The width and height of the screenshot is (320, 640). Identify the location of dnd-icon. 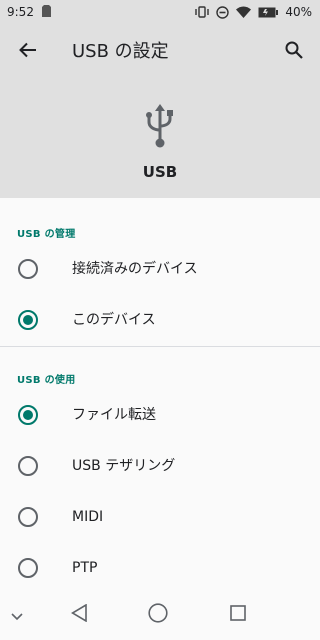
(223, 12).